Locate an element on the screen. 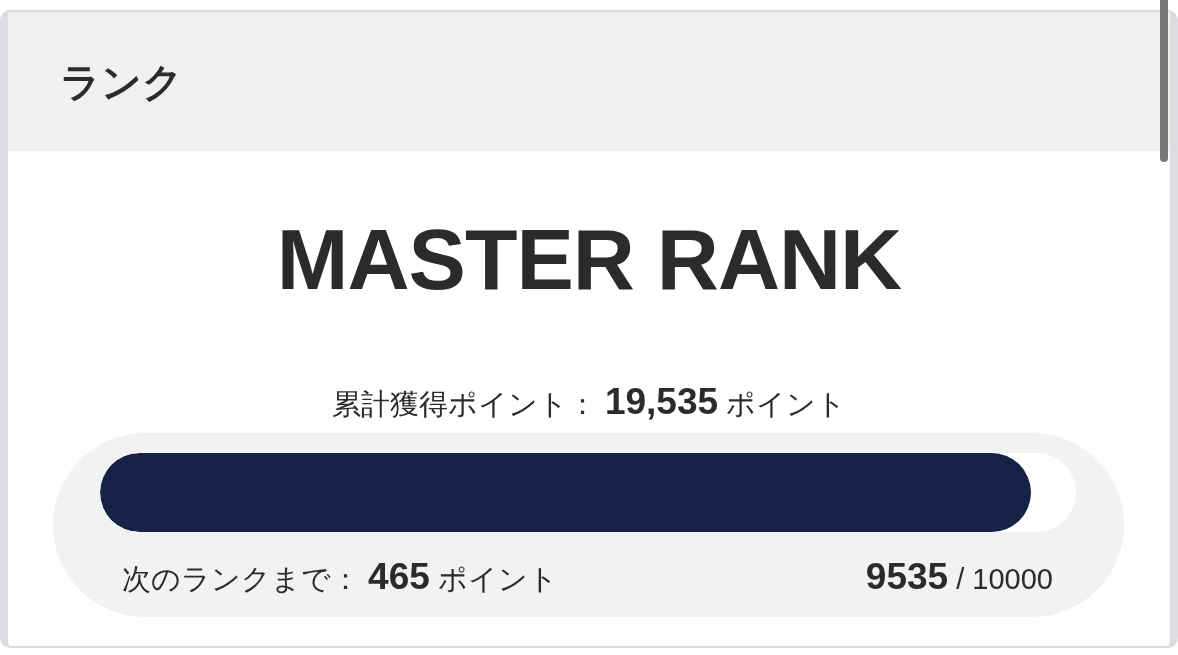 The image size is (1178, 655). scrollbar-thumb is located at coordinates (1164, 81).